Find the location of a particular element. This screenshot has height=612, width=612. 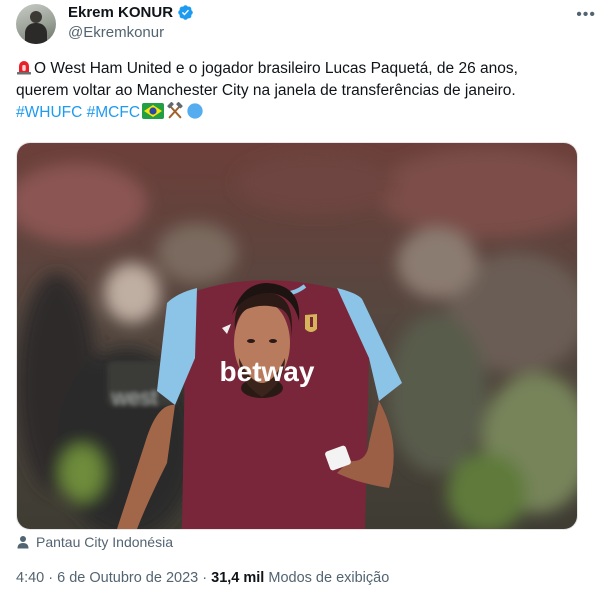

hammers-icon is located at coordinates (175, 110).